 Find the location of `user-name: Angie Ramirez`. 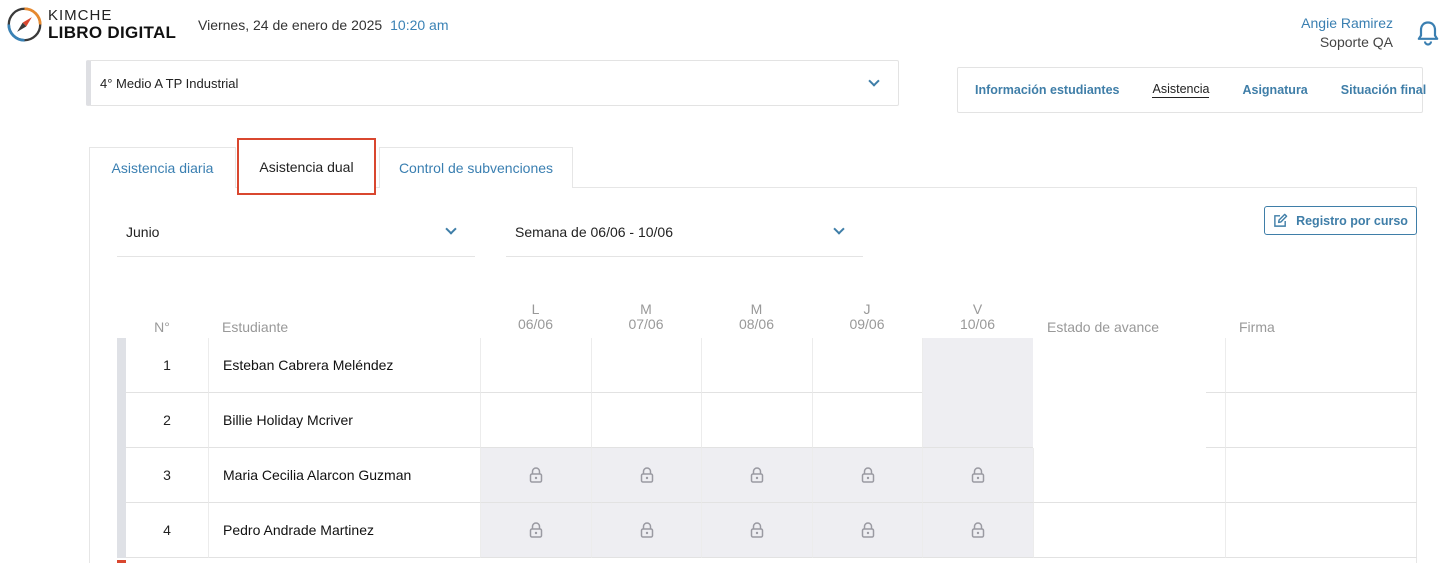

user-name: Angie Ramirez is located at coordinates (1347, 23).